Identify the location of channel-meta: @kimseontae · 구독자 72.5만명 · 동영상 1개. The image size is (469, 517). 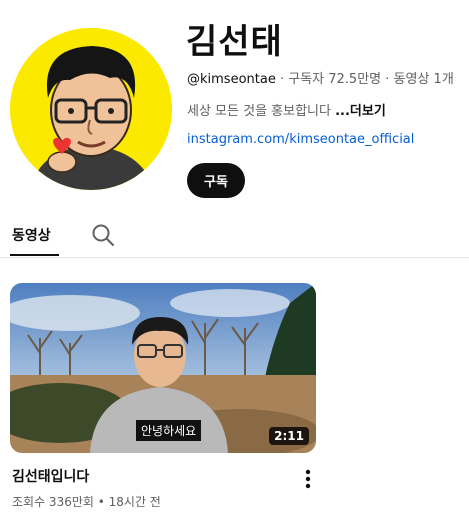
(320, 77).